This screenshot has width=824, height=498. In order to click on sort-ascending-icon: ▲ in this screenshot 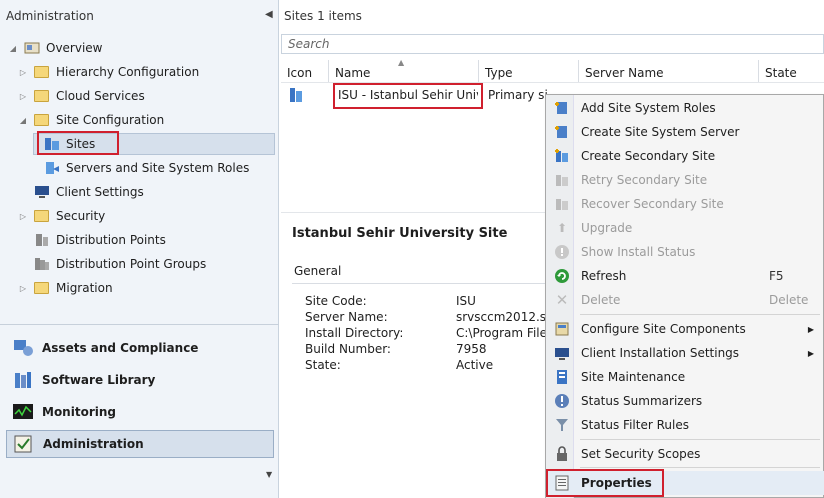, I will do `click(401, 62)`.